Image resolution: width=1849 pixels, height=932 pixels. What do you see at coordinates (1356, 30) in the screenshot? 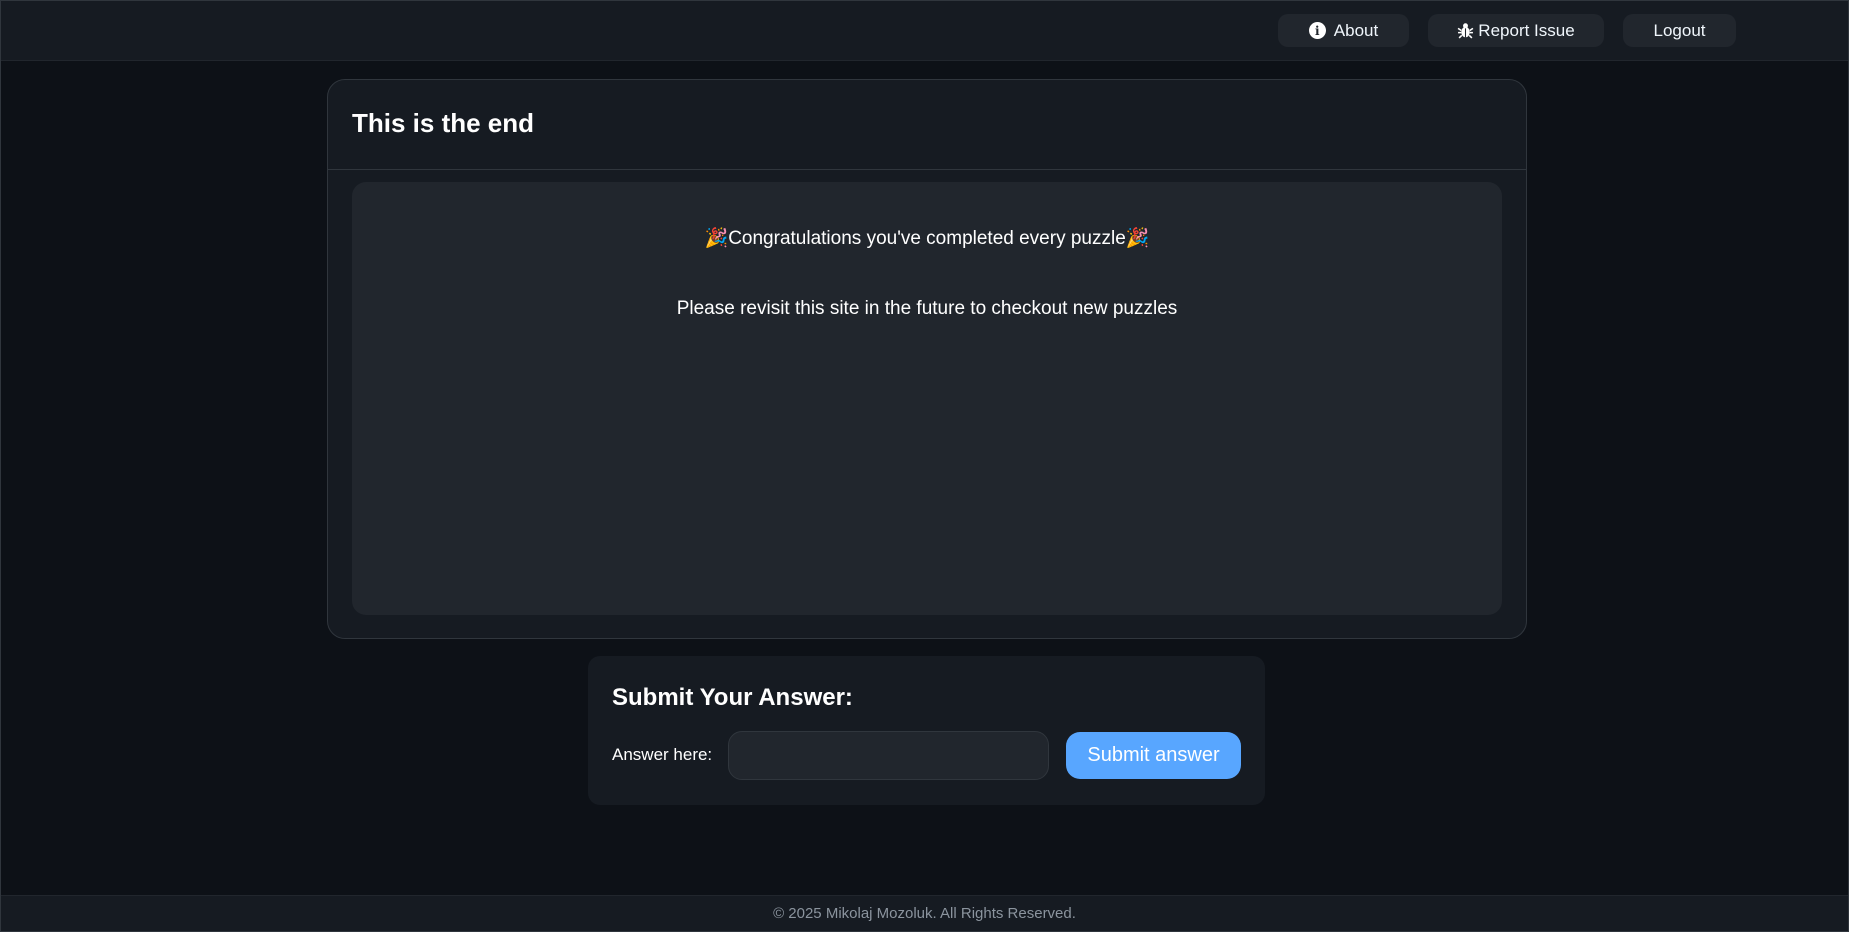
I see `about-label: About` at bounding box center [1356, 30].